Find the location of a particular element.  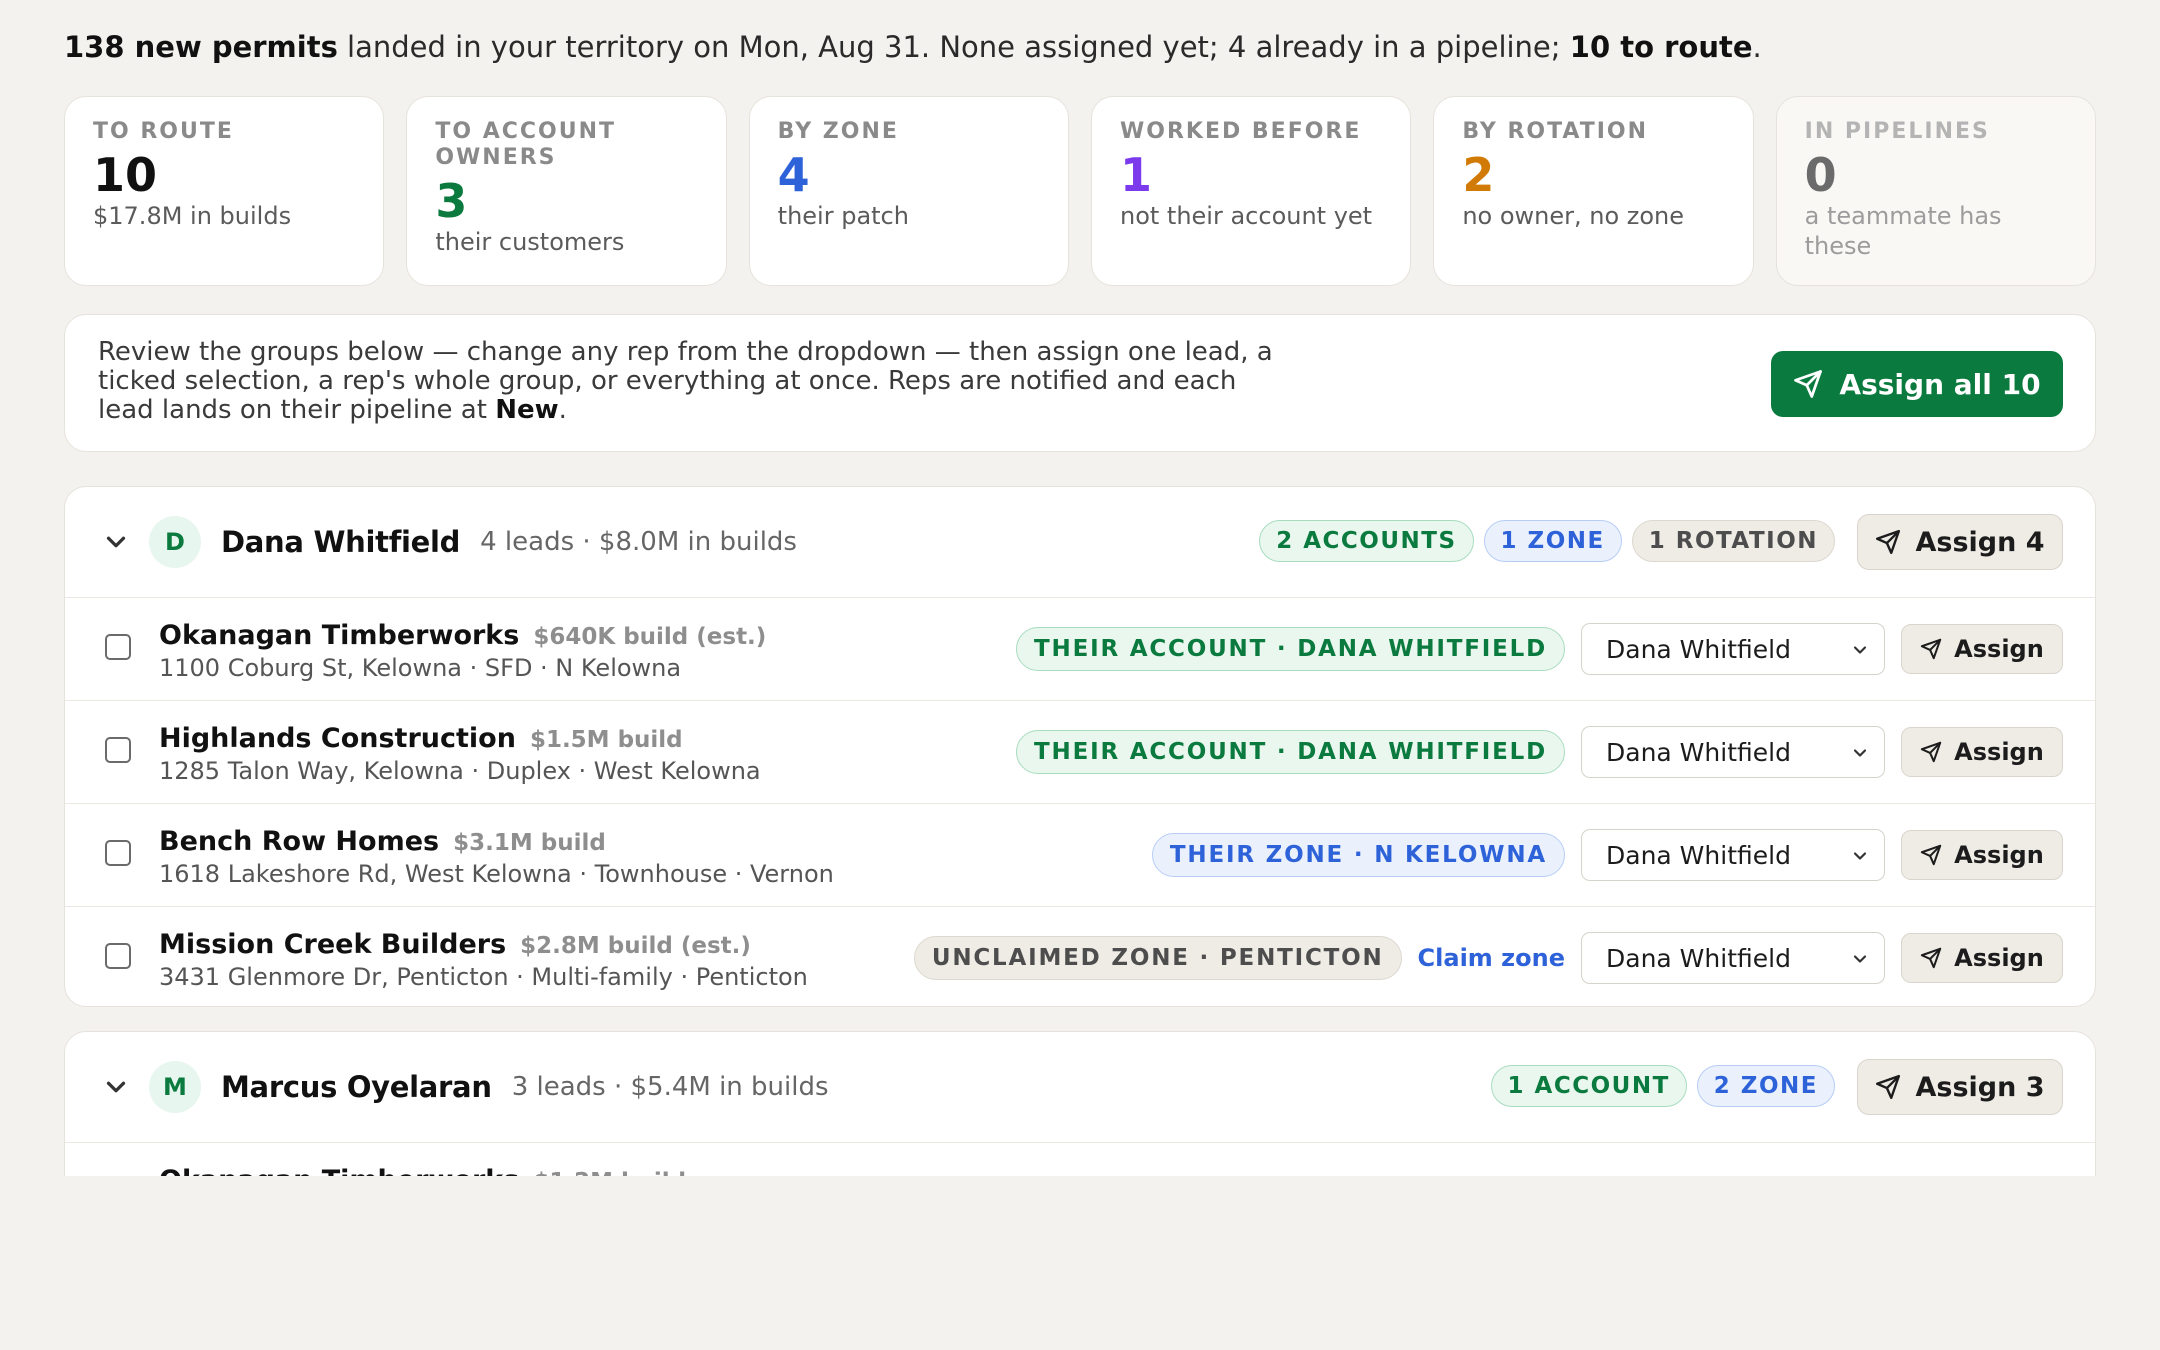

routing-reason-badge: THEIR ZONE · N KELOWNA is located at coordinates (1358, 855).